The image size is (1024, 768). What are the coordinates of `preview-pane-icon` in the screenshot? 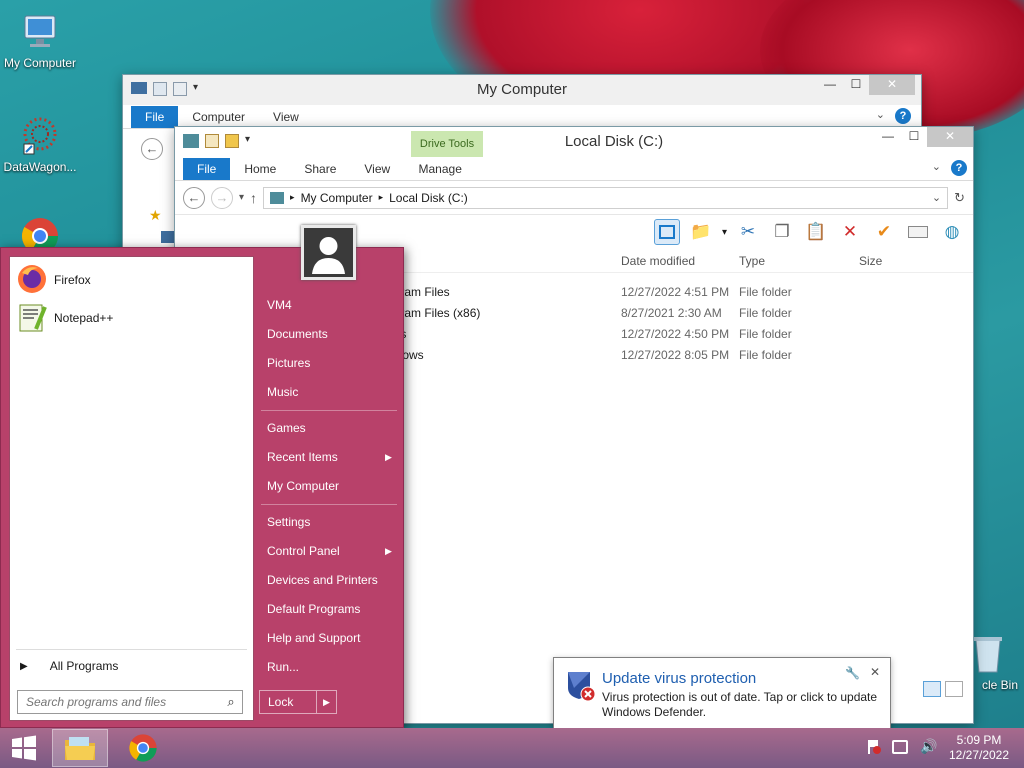 It's located at (666, 232).